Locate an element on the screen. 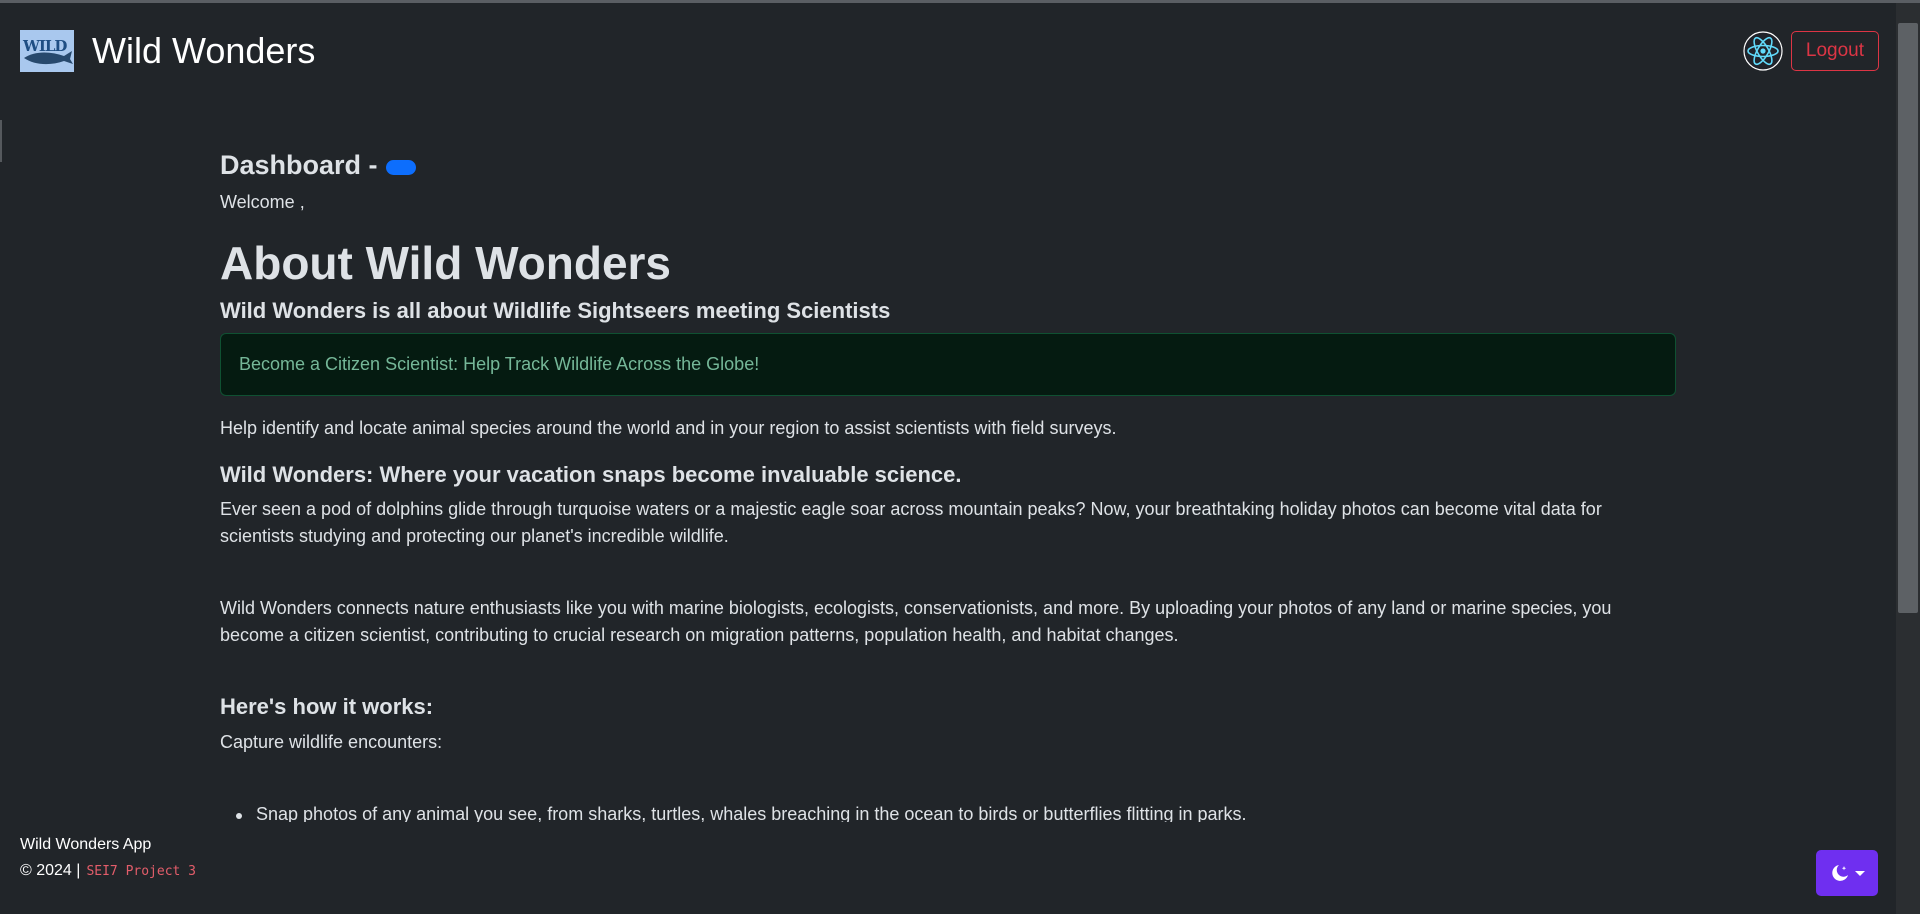  brand-title: Wild Wonders is located at coordinates (204, 50).